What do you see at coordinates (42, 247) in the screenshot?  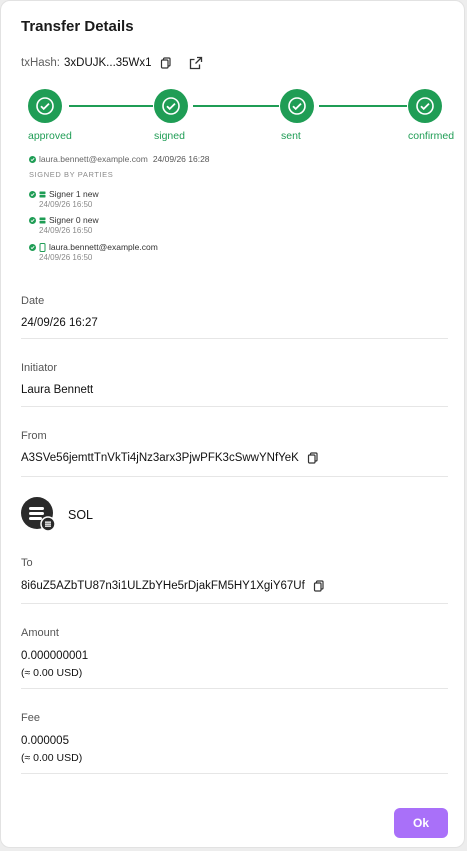 I see `phone-icon` at bounding box center [42, 247].